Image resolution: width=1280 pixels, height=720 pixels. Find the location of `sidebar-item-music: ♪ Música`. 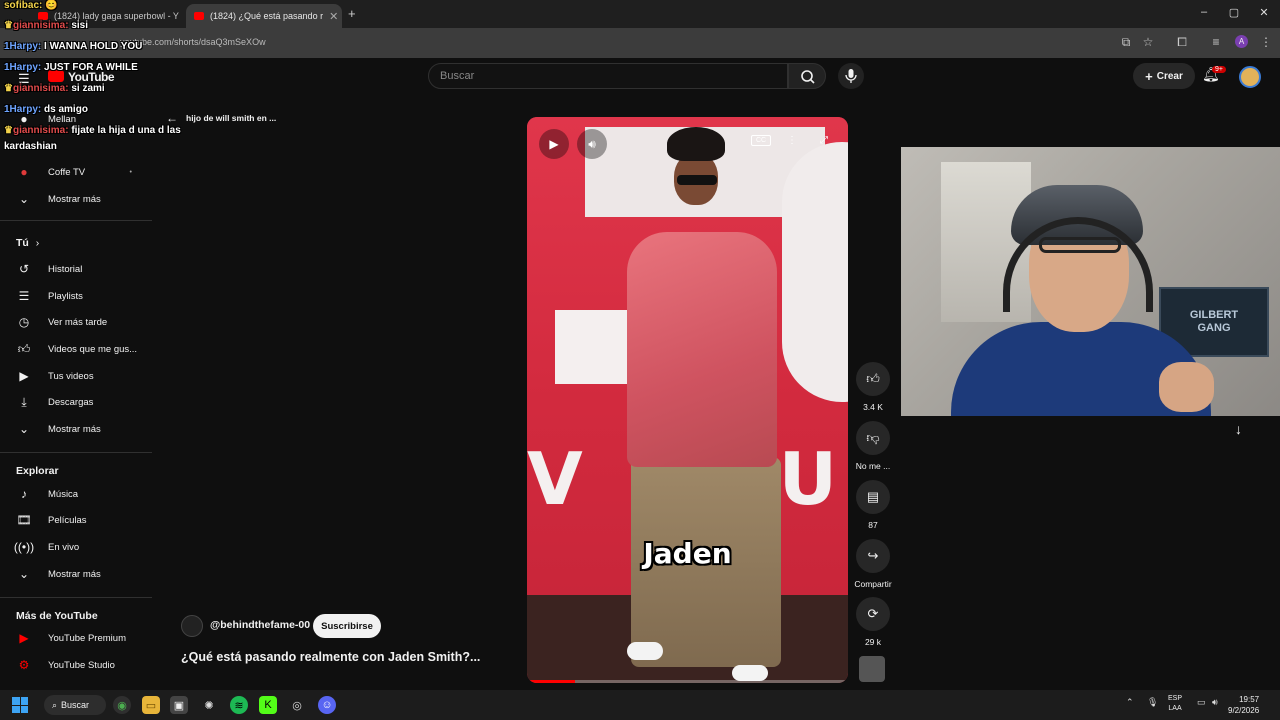

sidebar-item-music: ♪ Música is located at coordinates (76, 494).